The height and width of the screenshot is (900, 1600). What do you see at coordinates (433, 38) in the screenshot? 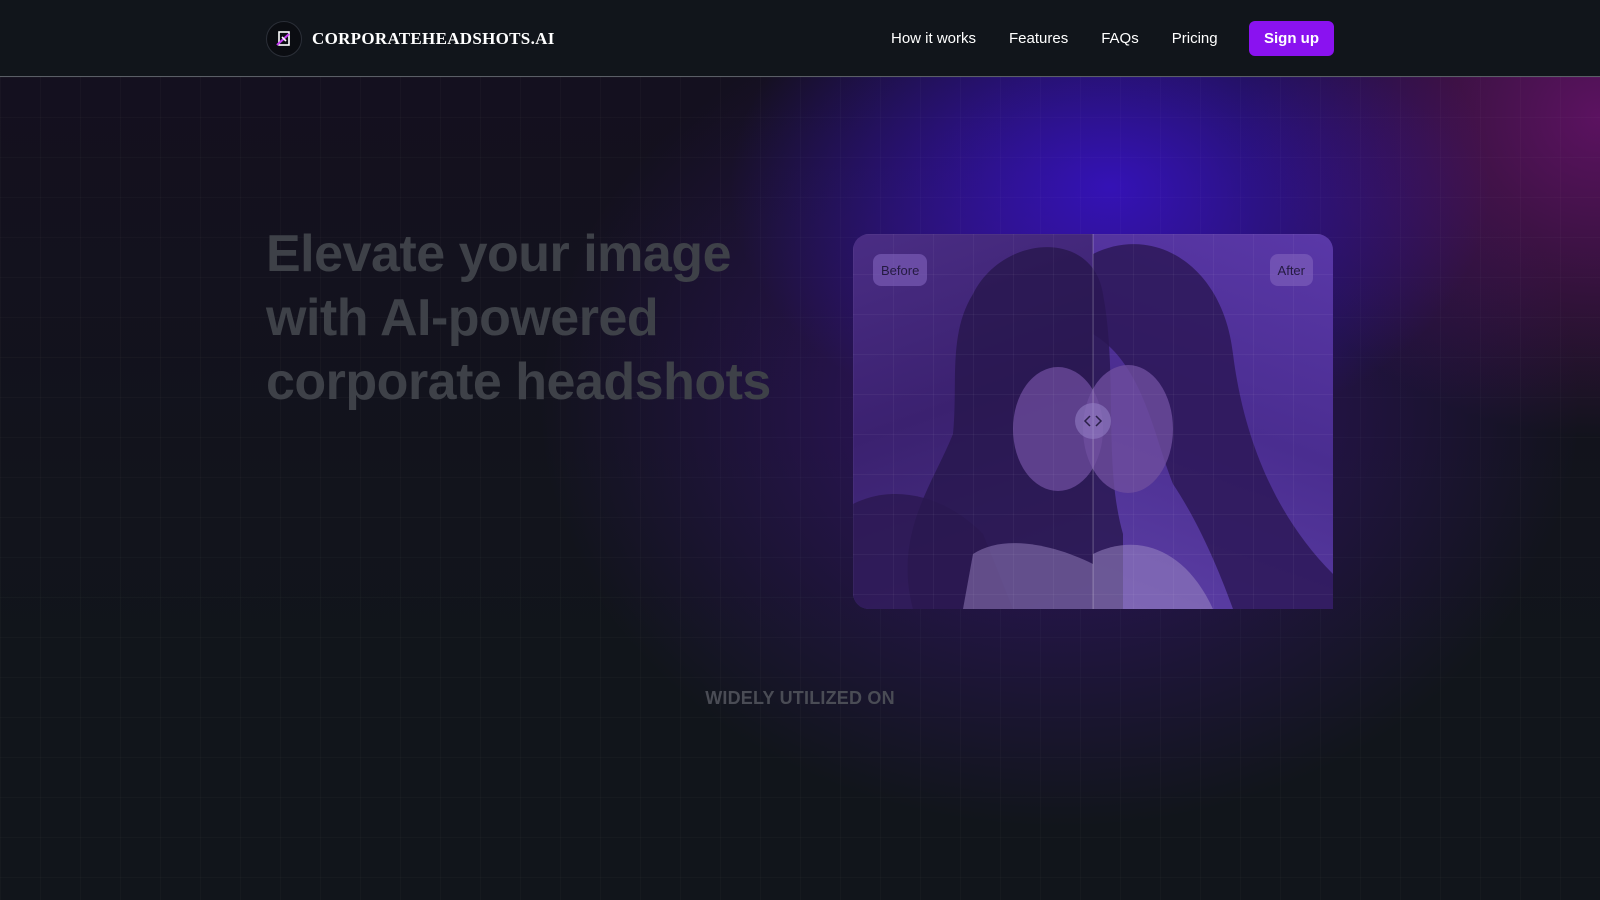
I see `brand-name: CORPORATEHEADSHOTS.AI` at bounding box center [433, 38].